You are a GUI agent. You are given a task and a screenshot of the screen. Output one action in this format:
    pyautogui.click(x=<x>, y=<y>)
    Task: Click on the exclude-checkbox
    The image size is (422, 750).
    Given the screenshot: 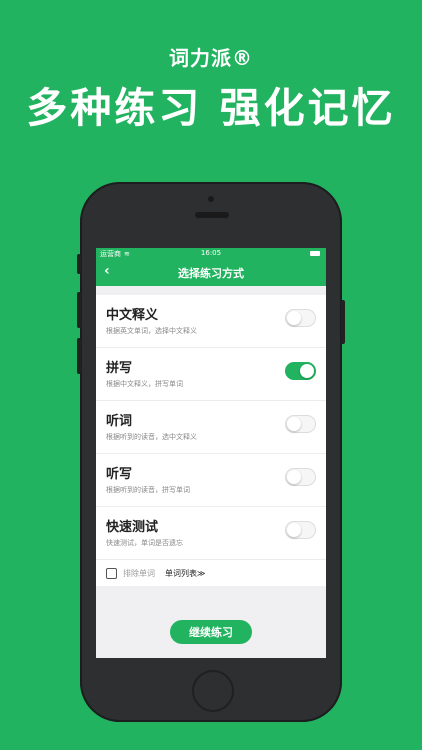 What is the action you would take?
    pyautogui.click(x=111, y=573)
    